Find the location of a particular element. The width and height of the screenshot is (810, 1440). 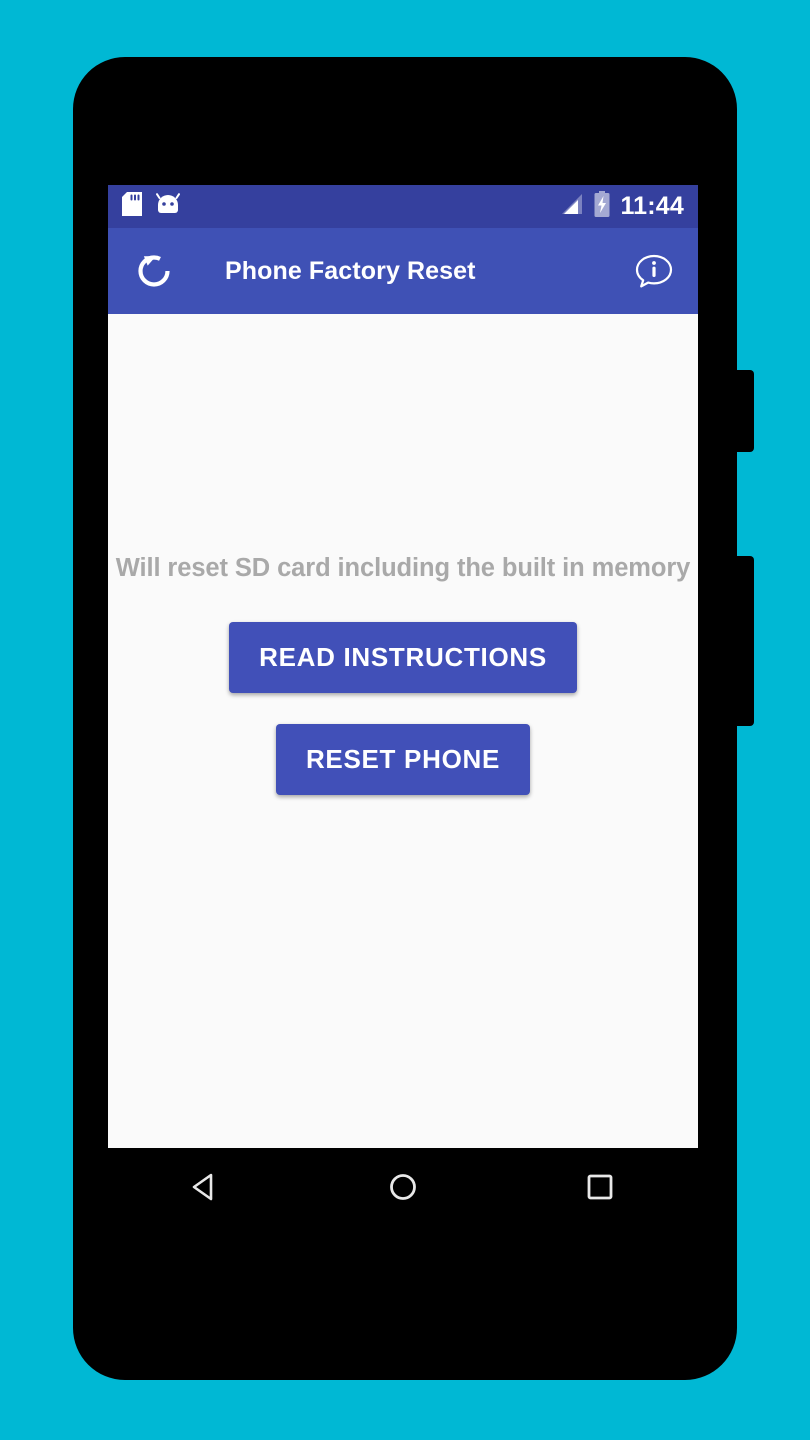

status-bar-right-icons: 11:44 is located at coordinates (621, 206).